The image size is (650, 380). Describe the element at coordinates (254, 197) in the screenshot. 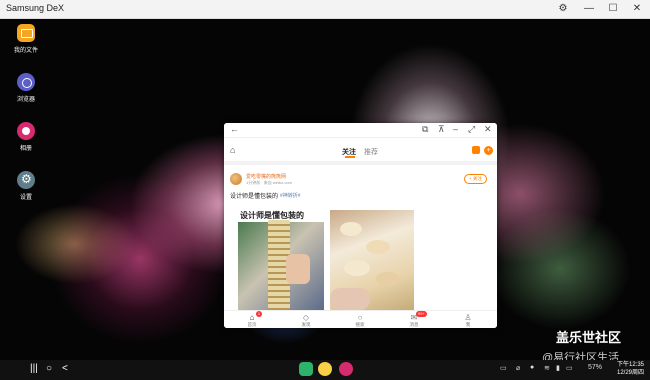

I see `post-text: 设计师是懂包装的` at that location.